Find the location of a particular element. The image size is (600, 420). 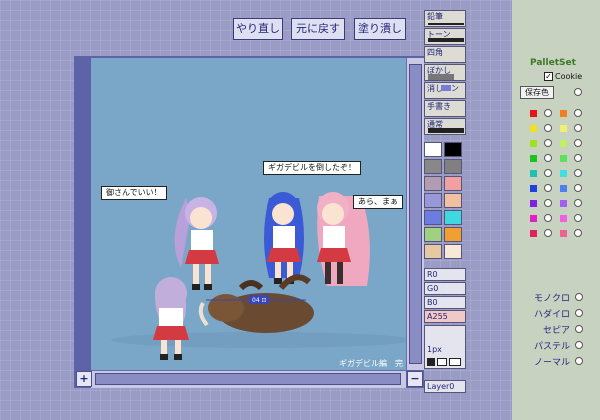

palette-title: PalletSet is located at coordinates (553, 63).